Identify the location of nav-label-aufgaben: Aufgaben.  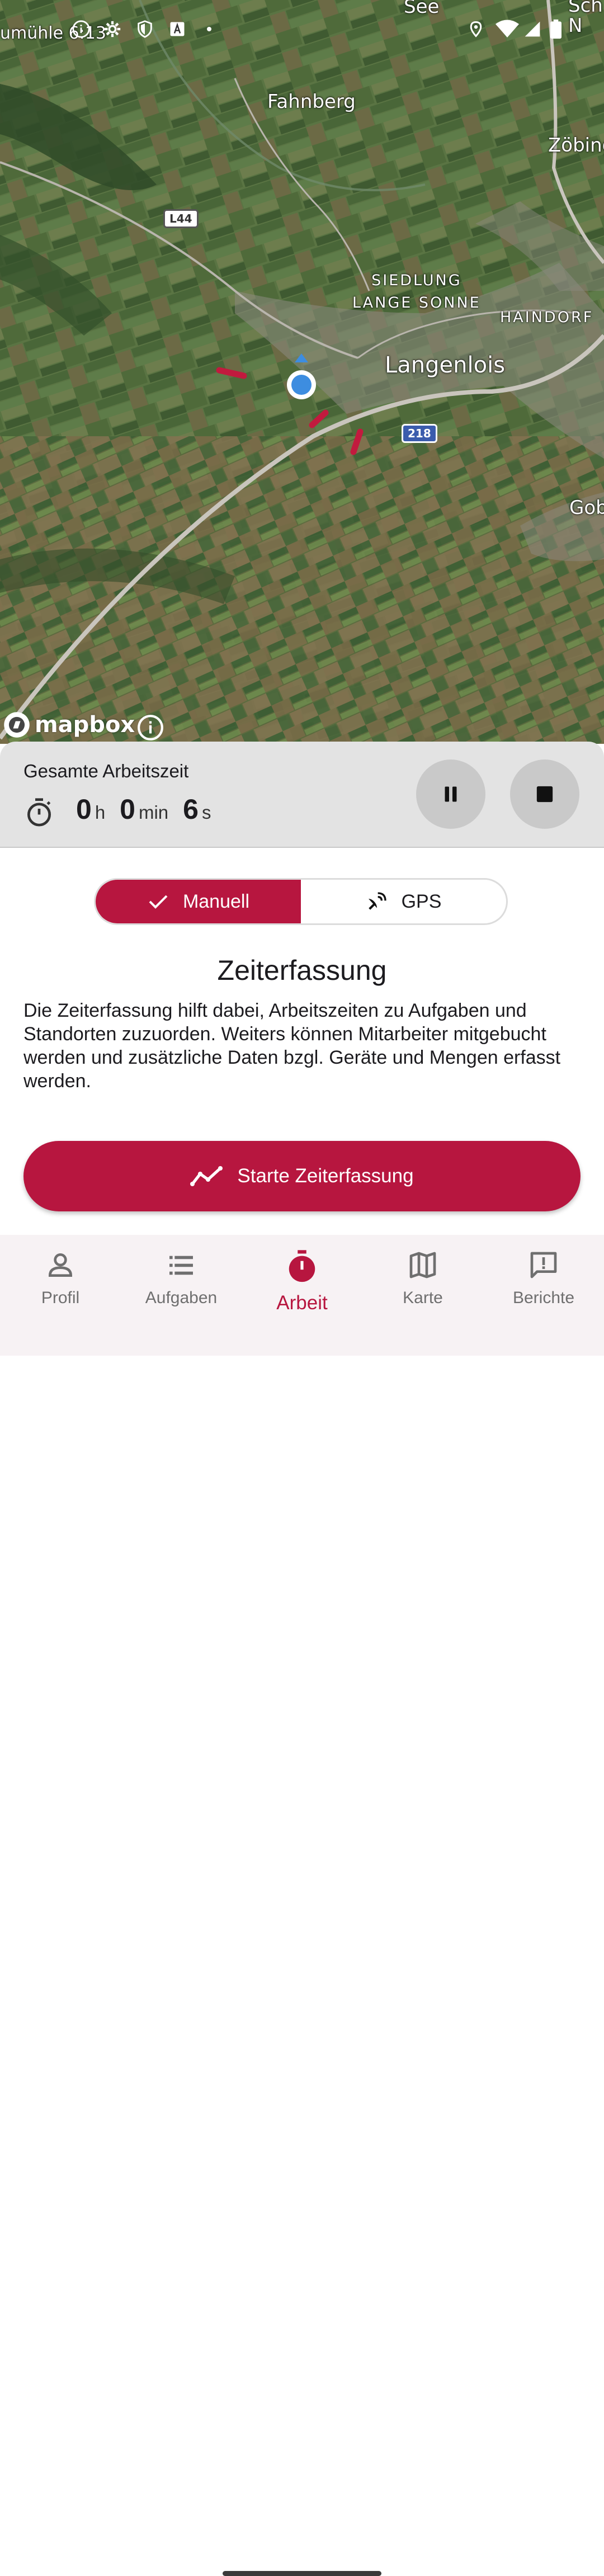
(181, 1298).